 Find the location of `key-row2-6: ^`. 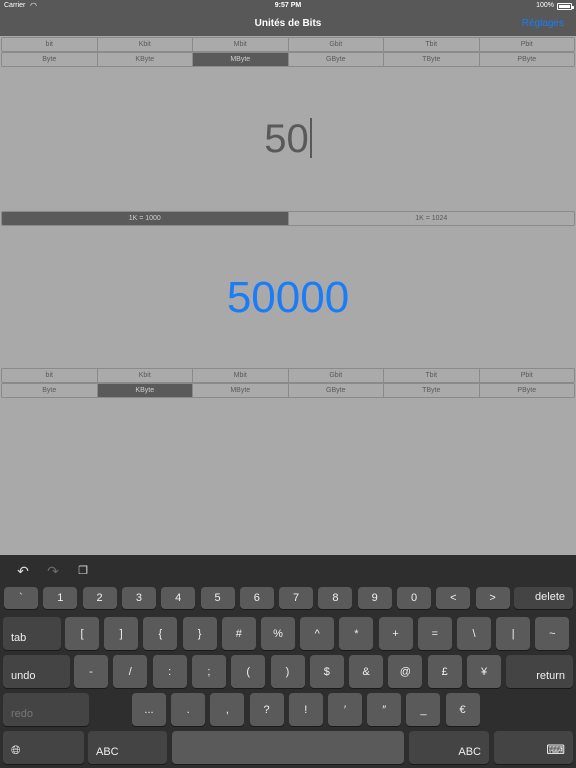

key-row2-6: ^ is located at coordinates (317, 633).